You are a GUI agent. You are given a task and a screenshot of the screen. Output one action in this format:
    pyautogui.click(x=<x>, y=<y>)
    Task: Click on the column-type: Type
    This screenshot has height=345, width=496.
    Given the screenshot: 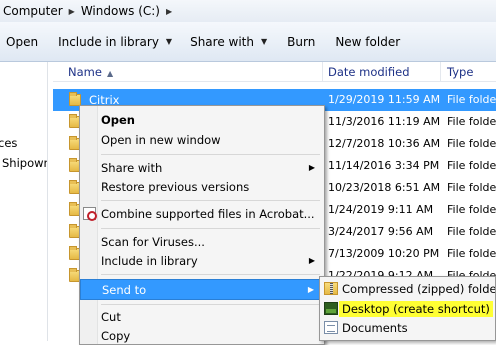 What is the action you would take?
    pyautogui.click(x=468, y=72)
    